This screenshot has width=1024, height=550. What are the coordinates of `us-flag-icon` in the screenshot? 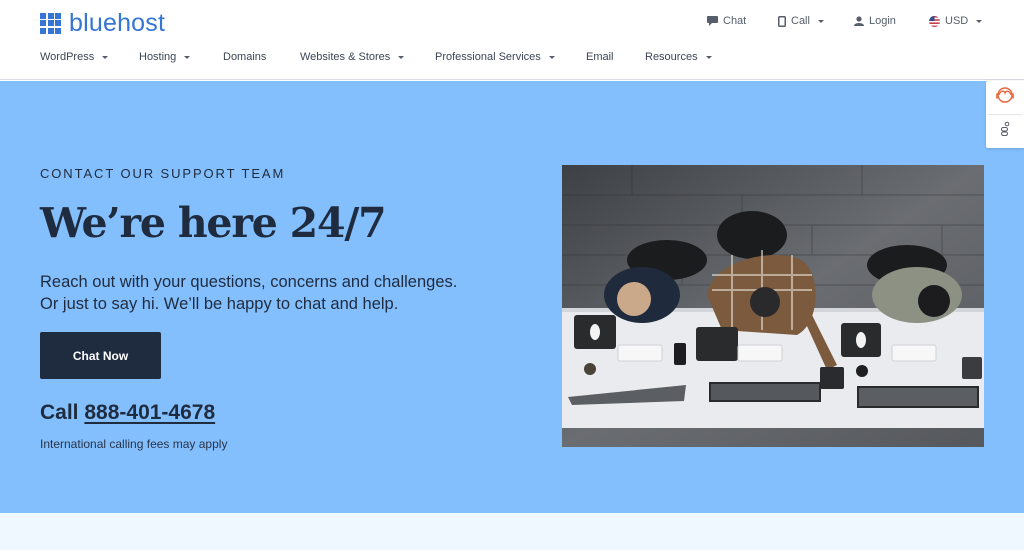 It's located at (934, 21).